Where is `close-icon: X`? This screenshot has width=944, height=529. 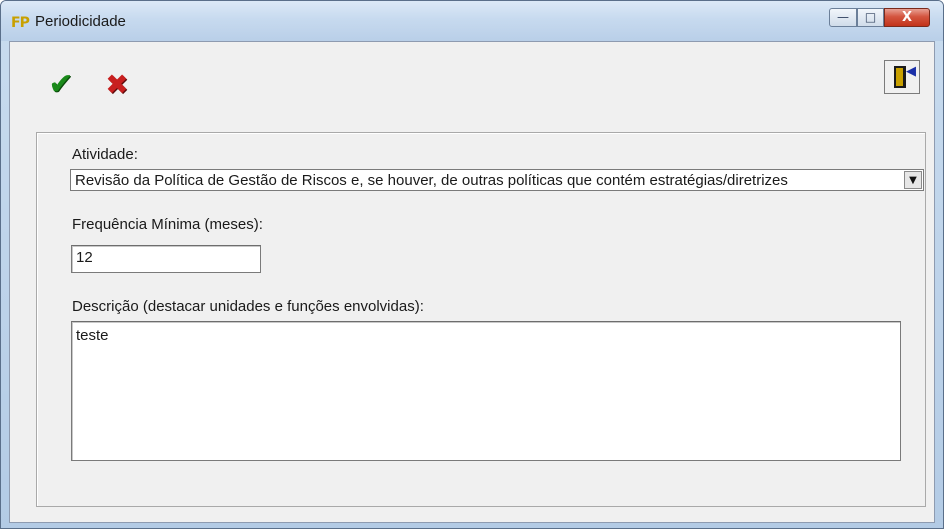
close-icon: X is located at coordinates (907, 17).